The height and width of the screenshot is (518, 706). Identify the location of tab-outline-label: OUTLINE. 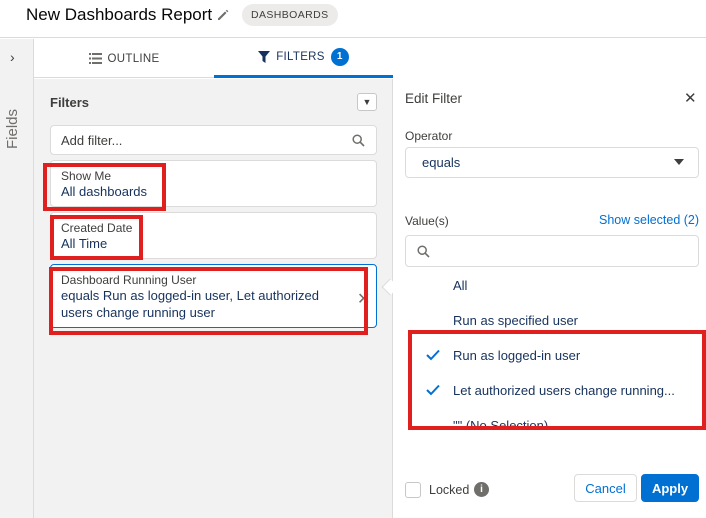
(133, 58).